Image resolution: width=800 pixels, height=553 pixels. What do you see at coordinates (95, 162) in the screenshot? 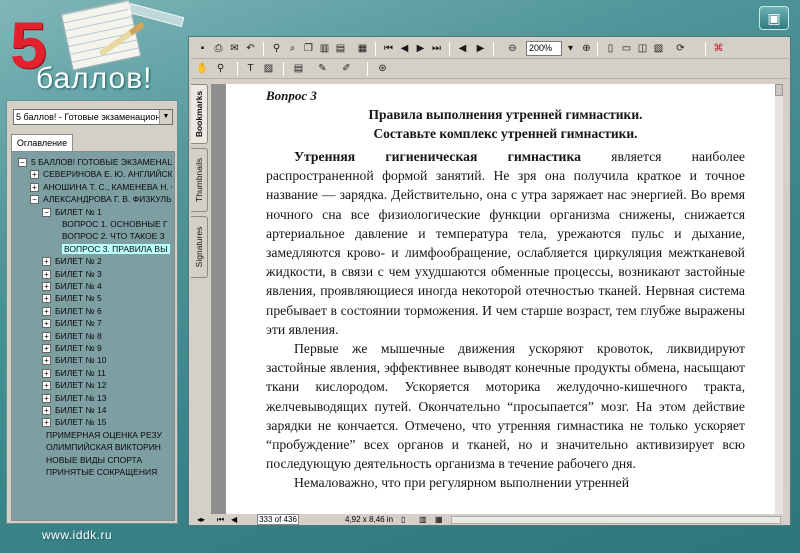
I see `tree-item: −5 БАЛЛОВ! ГОТОВЫЕ ЭКЗАМЕНАЦИ` at bounding box center [95, 162].